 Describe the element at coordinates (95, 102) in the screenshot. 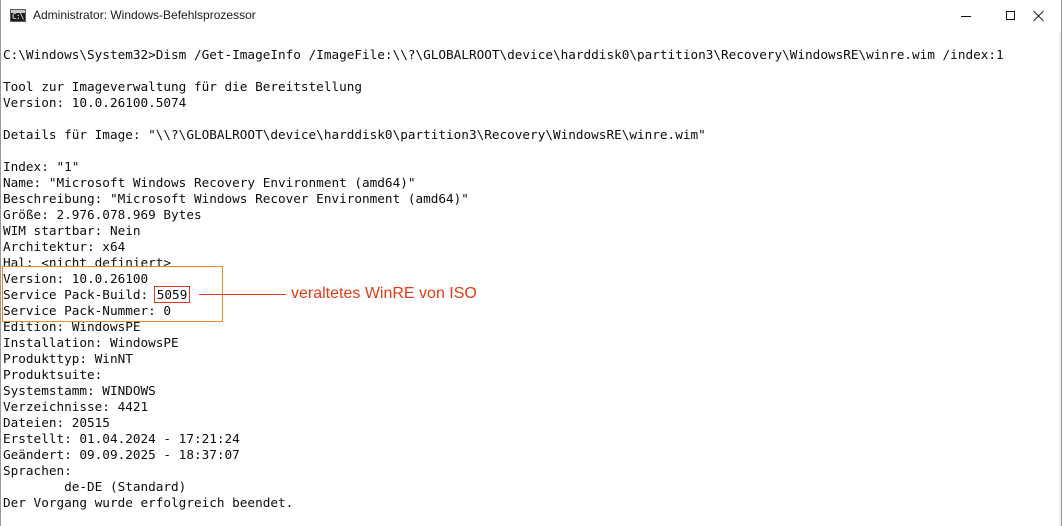

I see `console-line: Version: 10.0.26100.5074` at that location.